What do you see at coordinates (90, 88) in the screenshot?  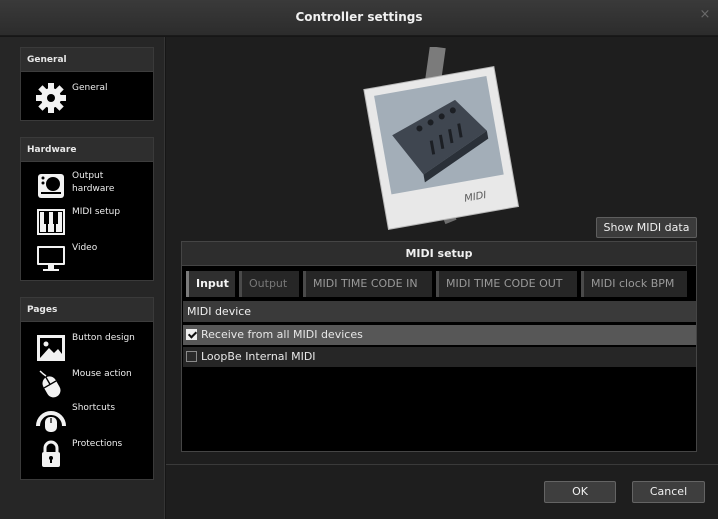 I see `sidebar-item-label: General` at bounding box center [90, 88].